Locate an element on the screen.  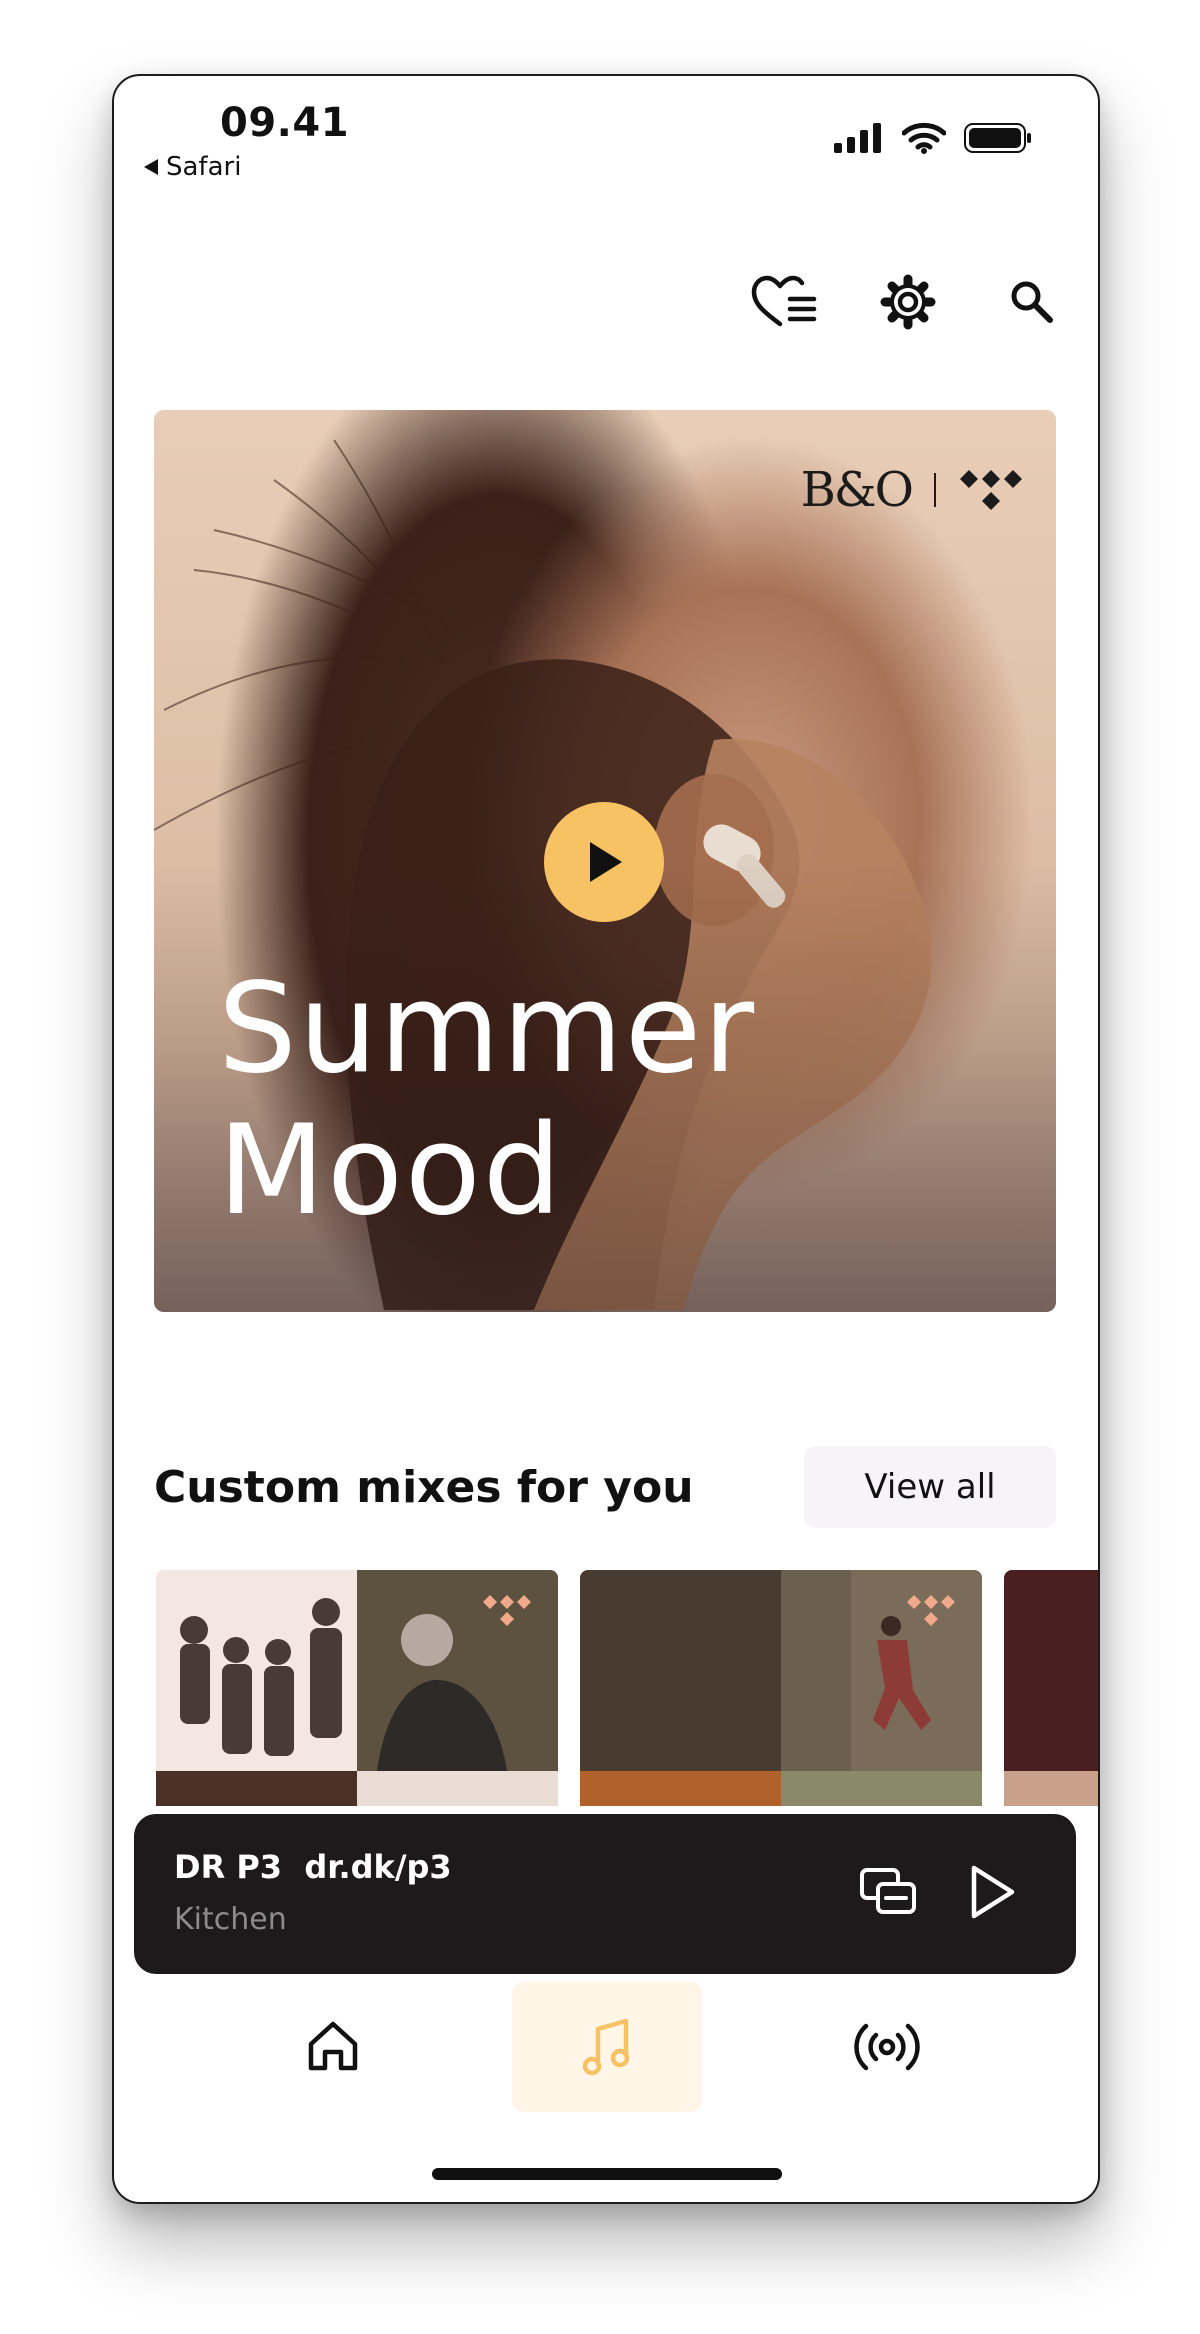
top-actions is located at coordinates (908, 302).